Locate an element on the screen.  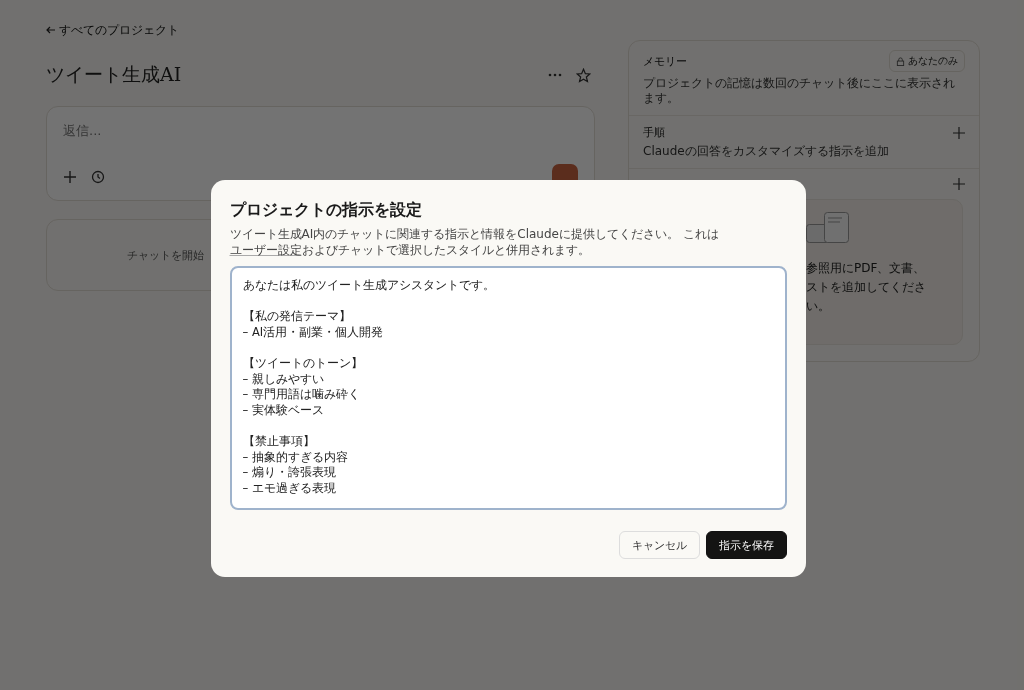
back-link: すべてのプロジェクト is located at coordinates (320, 30).